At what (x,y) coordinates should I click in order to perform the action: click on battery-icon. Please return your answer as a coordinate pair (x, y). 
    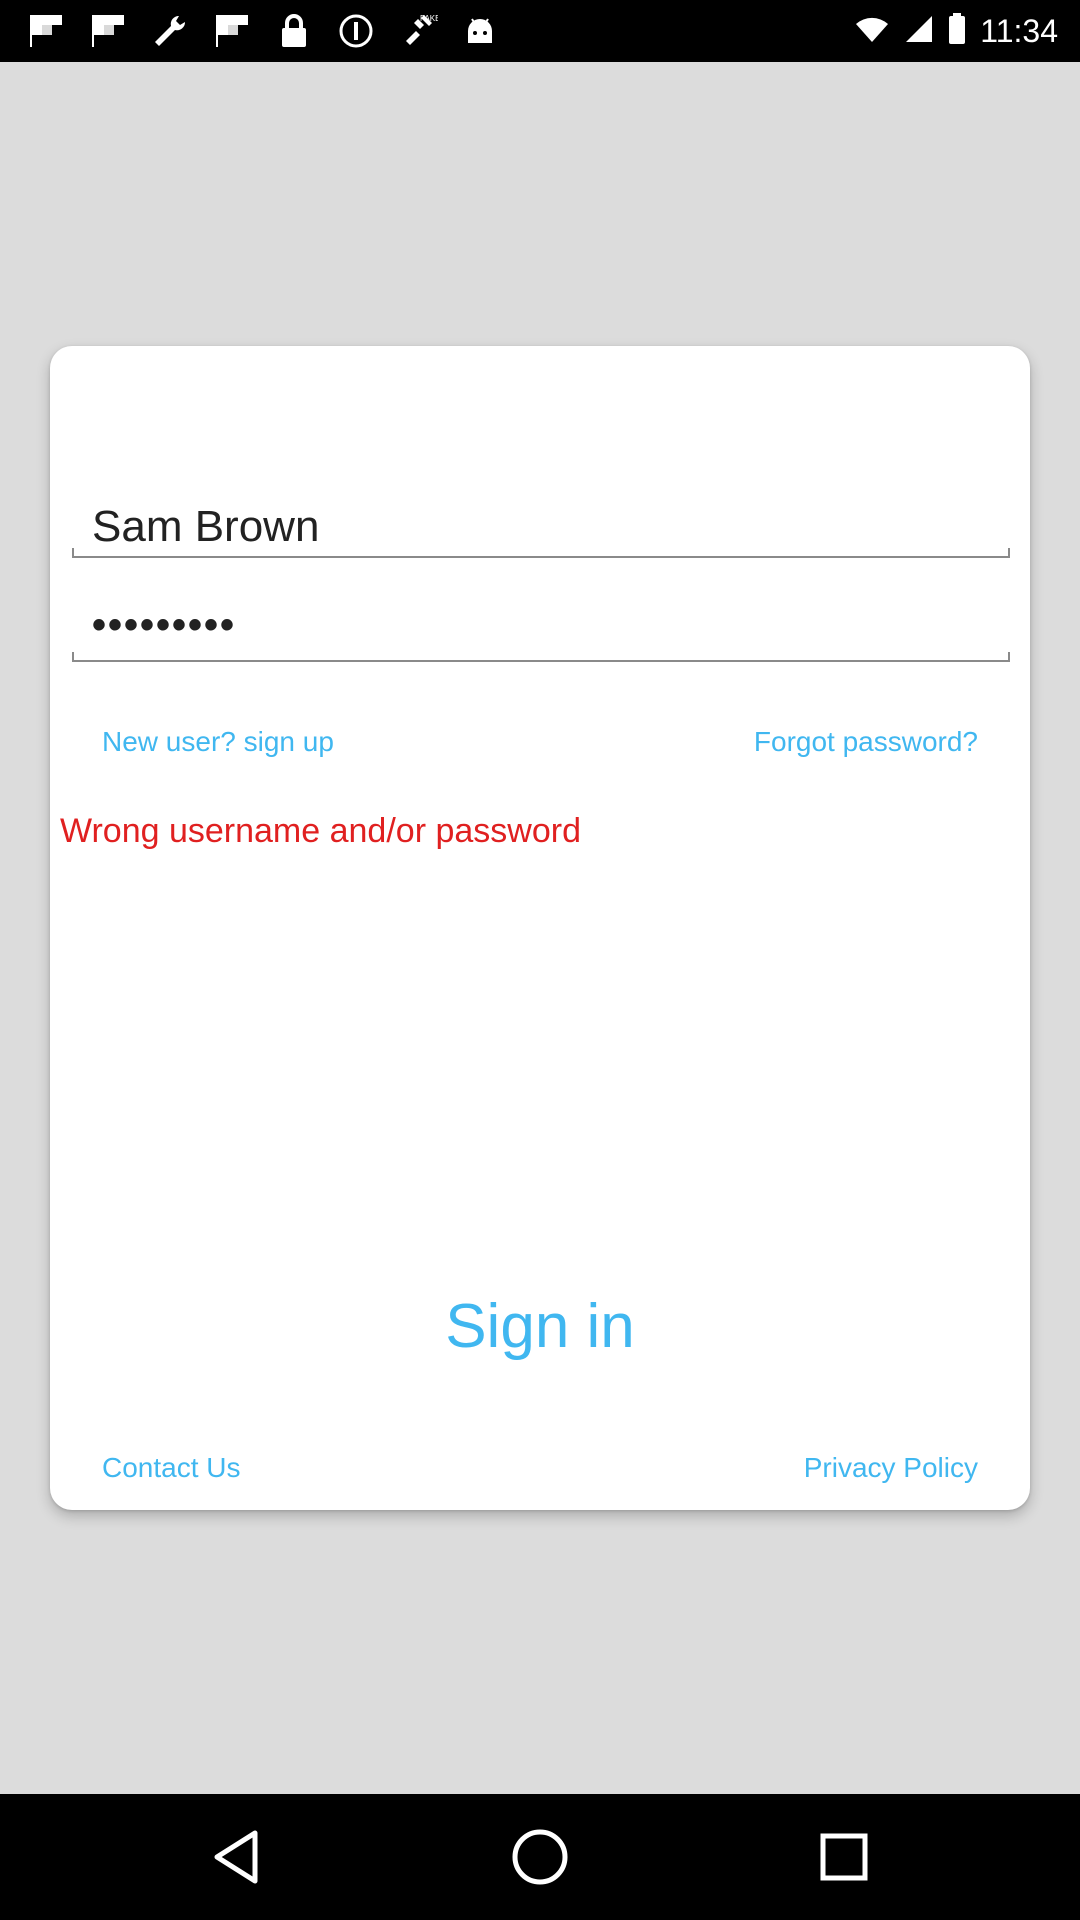
    Looking at the image, I should click on (957, 31).